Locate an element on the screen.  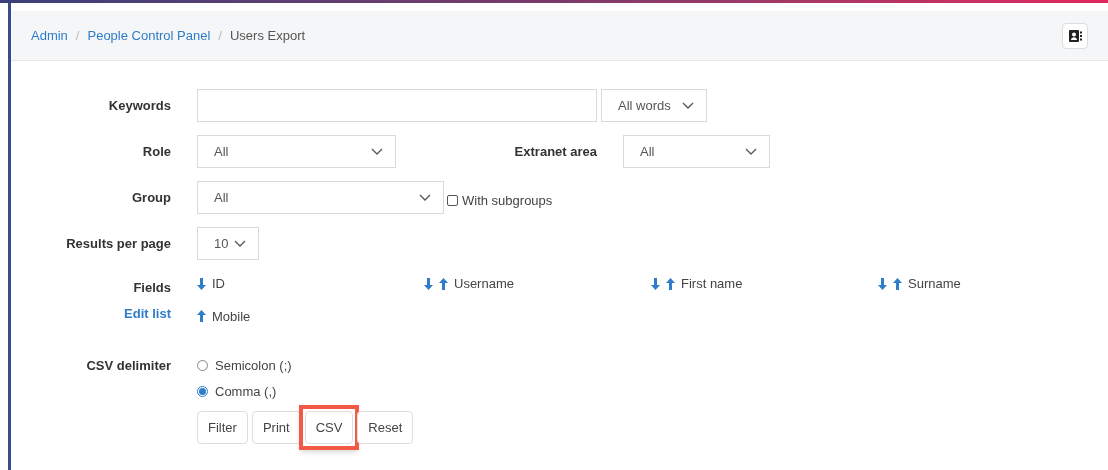
edit-list-link: Edit list is located at coordinates (147, 313).